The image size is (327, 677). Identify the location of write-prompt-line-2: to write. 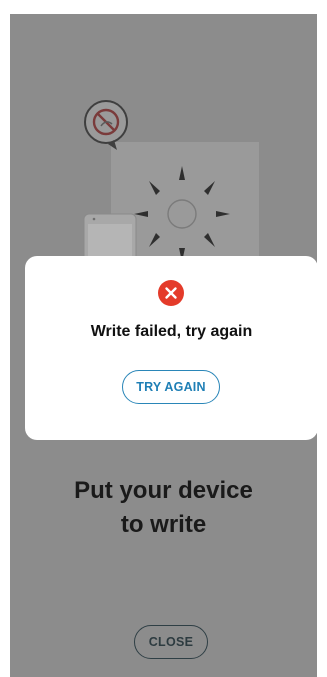
(163, 524).